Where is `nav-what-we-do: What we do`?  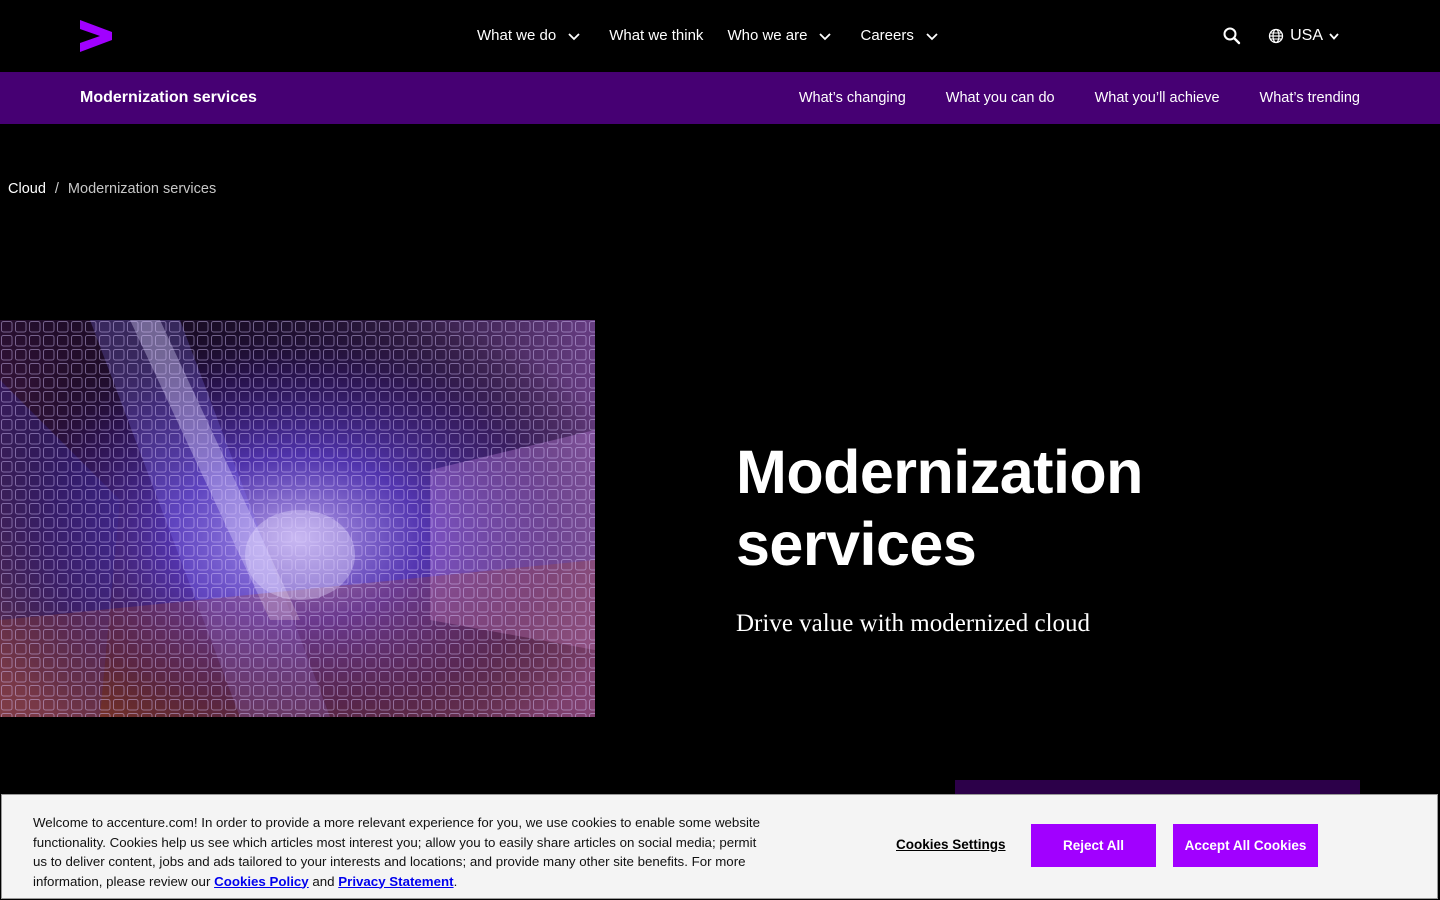 nav-what-we-do: What we do is located at coordinates (529, 36).